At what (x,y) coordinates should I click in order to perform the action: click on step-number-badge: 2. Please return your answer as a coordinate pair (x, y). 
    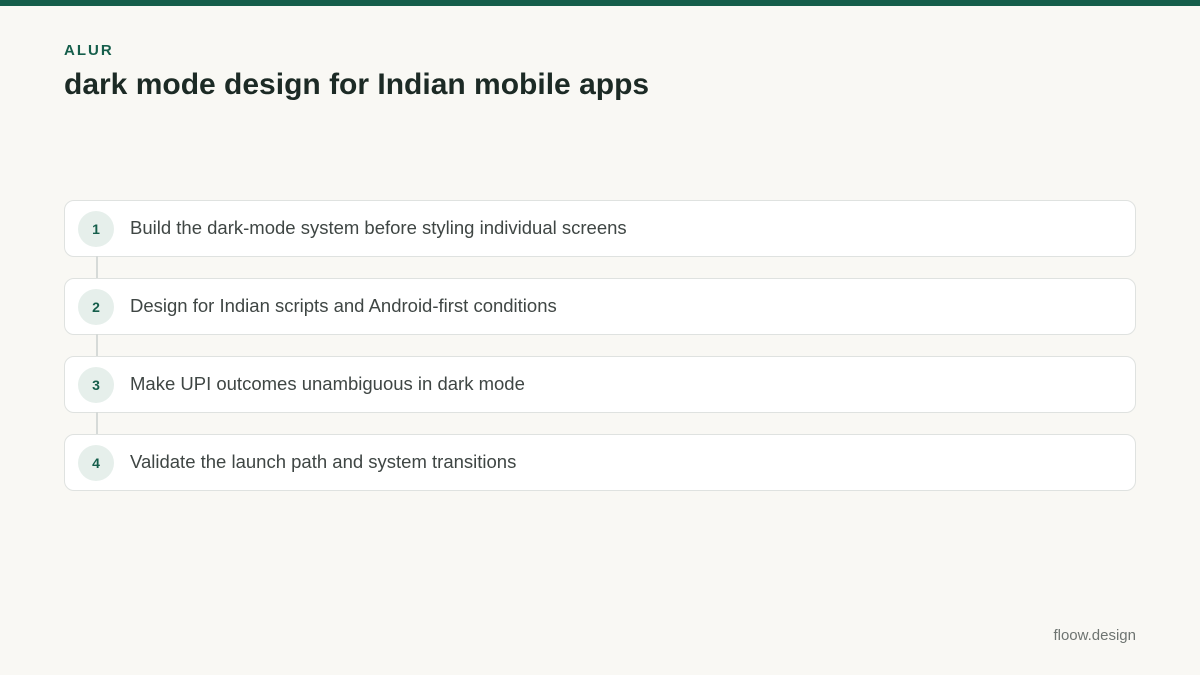
    Looking at the image, I should click on (96, 307).